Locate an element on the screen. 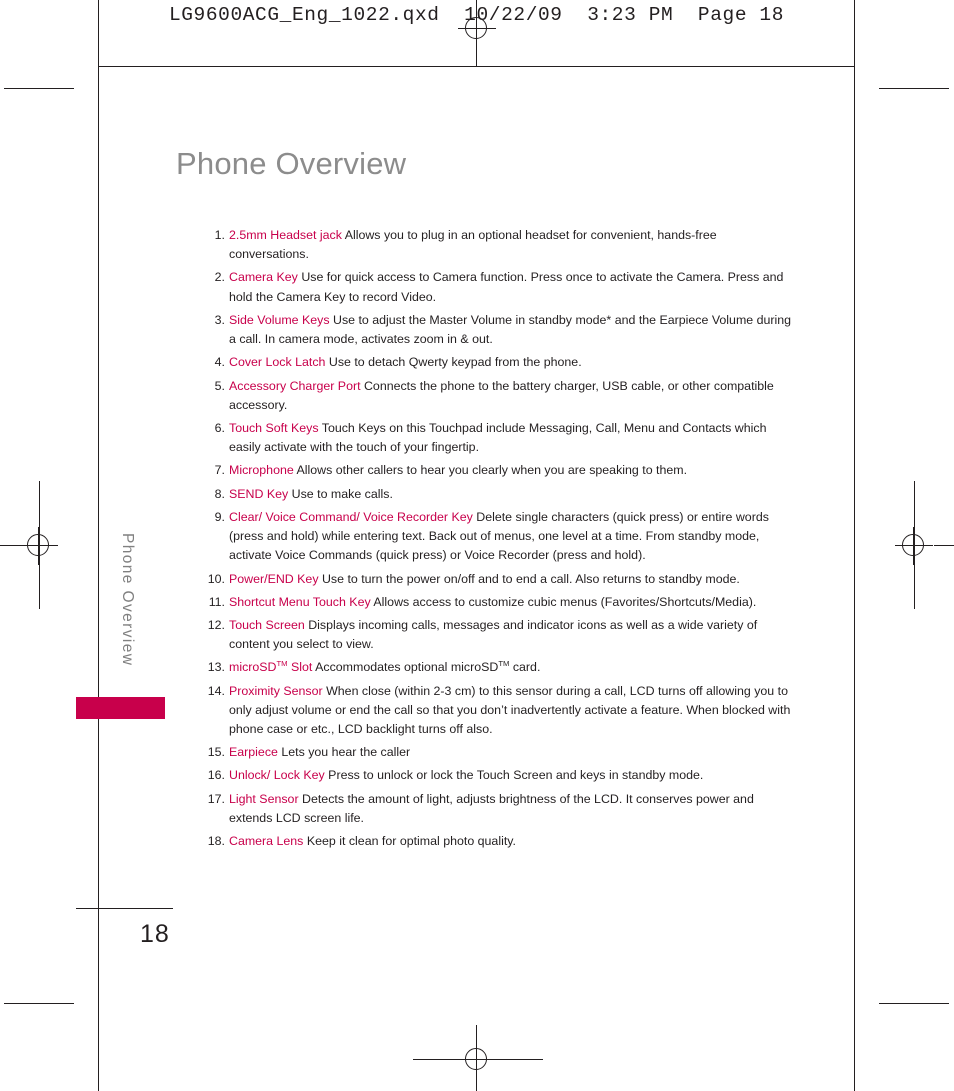  page-number: 18 is located at coordinates (155, 934).